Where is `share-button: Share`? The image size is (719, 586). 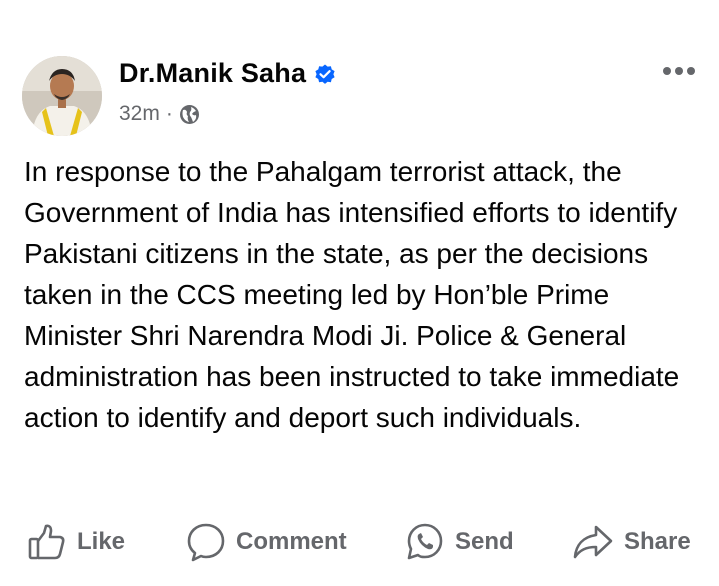 share-button: Share is located at coordinates (631, 542).